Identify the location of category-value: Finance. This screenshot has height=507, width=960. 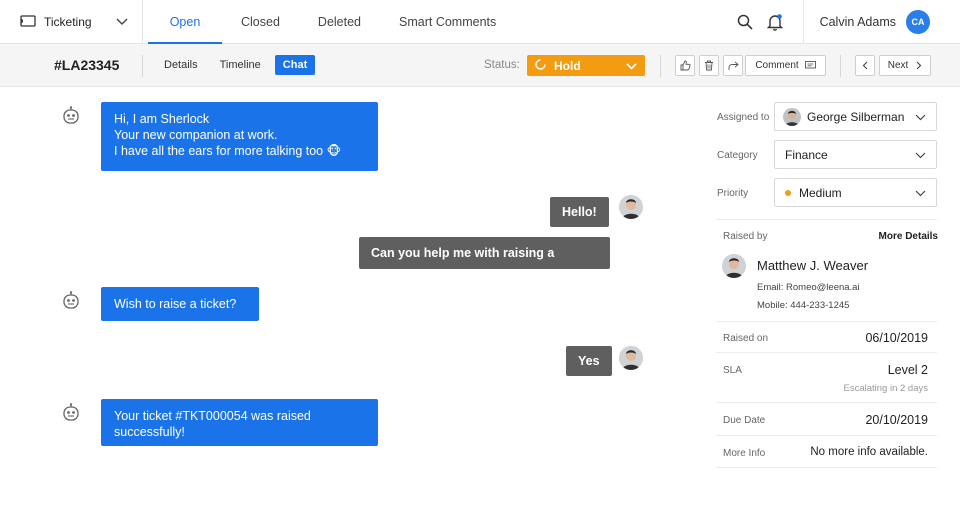
(806, 154).